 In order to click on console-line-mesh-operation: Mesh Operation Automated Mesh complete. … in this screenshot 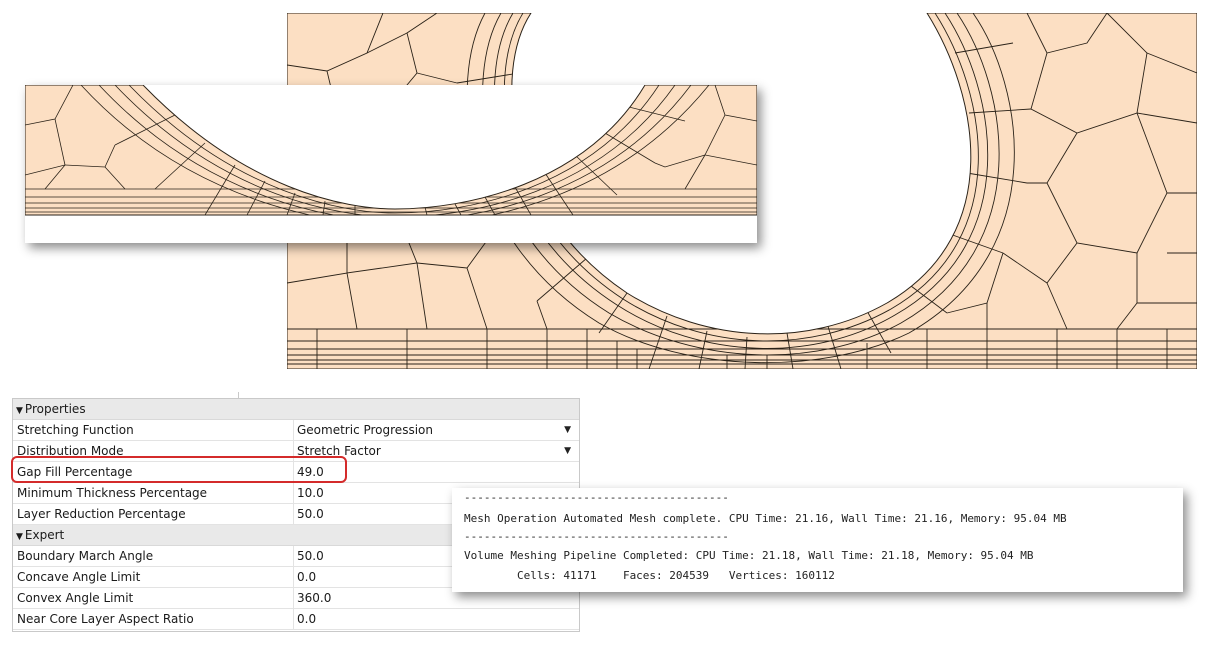, I will do `click(765, 518)`.